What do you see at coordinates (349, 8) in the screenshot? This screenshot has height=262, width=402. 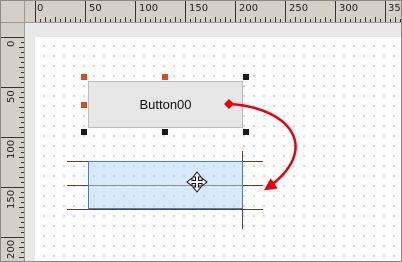 I see `ruler-label-300: 300` at bounding box center [349, 8].